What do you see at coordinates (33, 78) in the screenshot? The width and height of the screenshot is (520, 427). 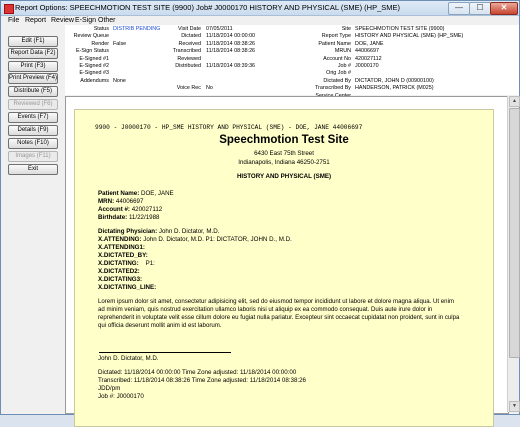 I see `print-preview-button: Print Preview (F4)` at bounding box center [33, 78].